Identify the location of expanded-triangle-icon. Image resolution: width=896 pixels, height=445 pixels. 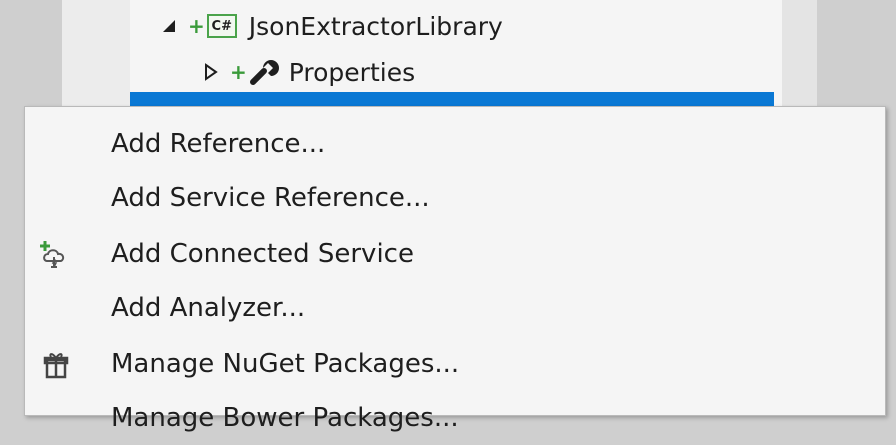
(169, 26).